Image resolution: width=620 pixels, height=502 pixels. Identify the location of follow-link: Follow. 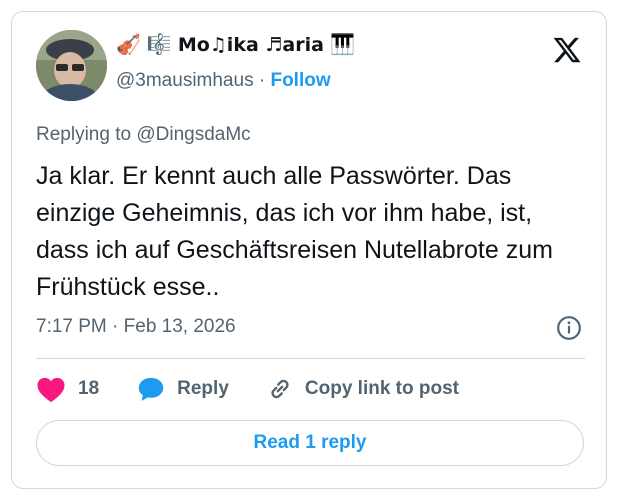
(300, 80).